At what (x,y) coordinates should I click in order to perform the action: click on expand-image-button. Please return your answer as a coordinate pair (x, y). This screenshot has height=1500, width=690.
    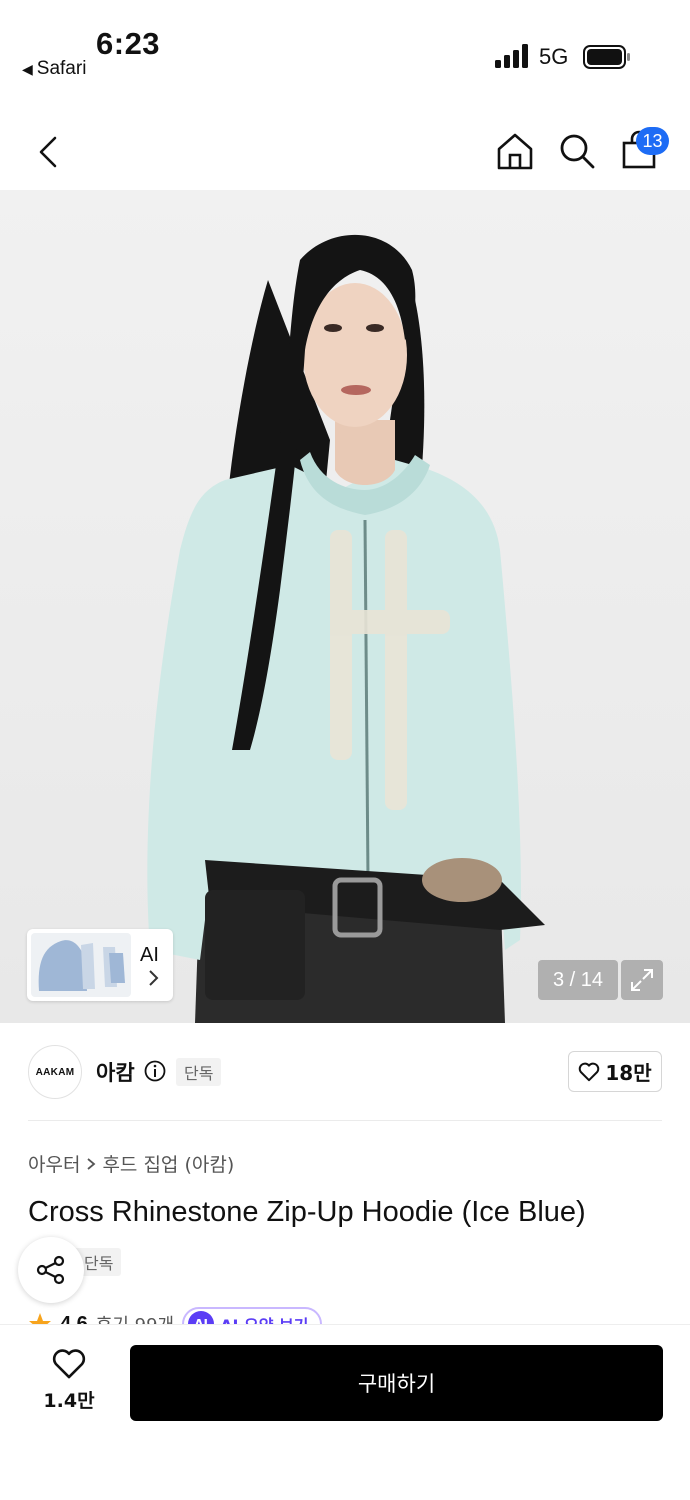
    Looking at the image, I should click on (642, 980).